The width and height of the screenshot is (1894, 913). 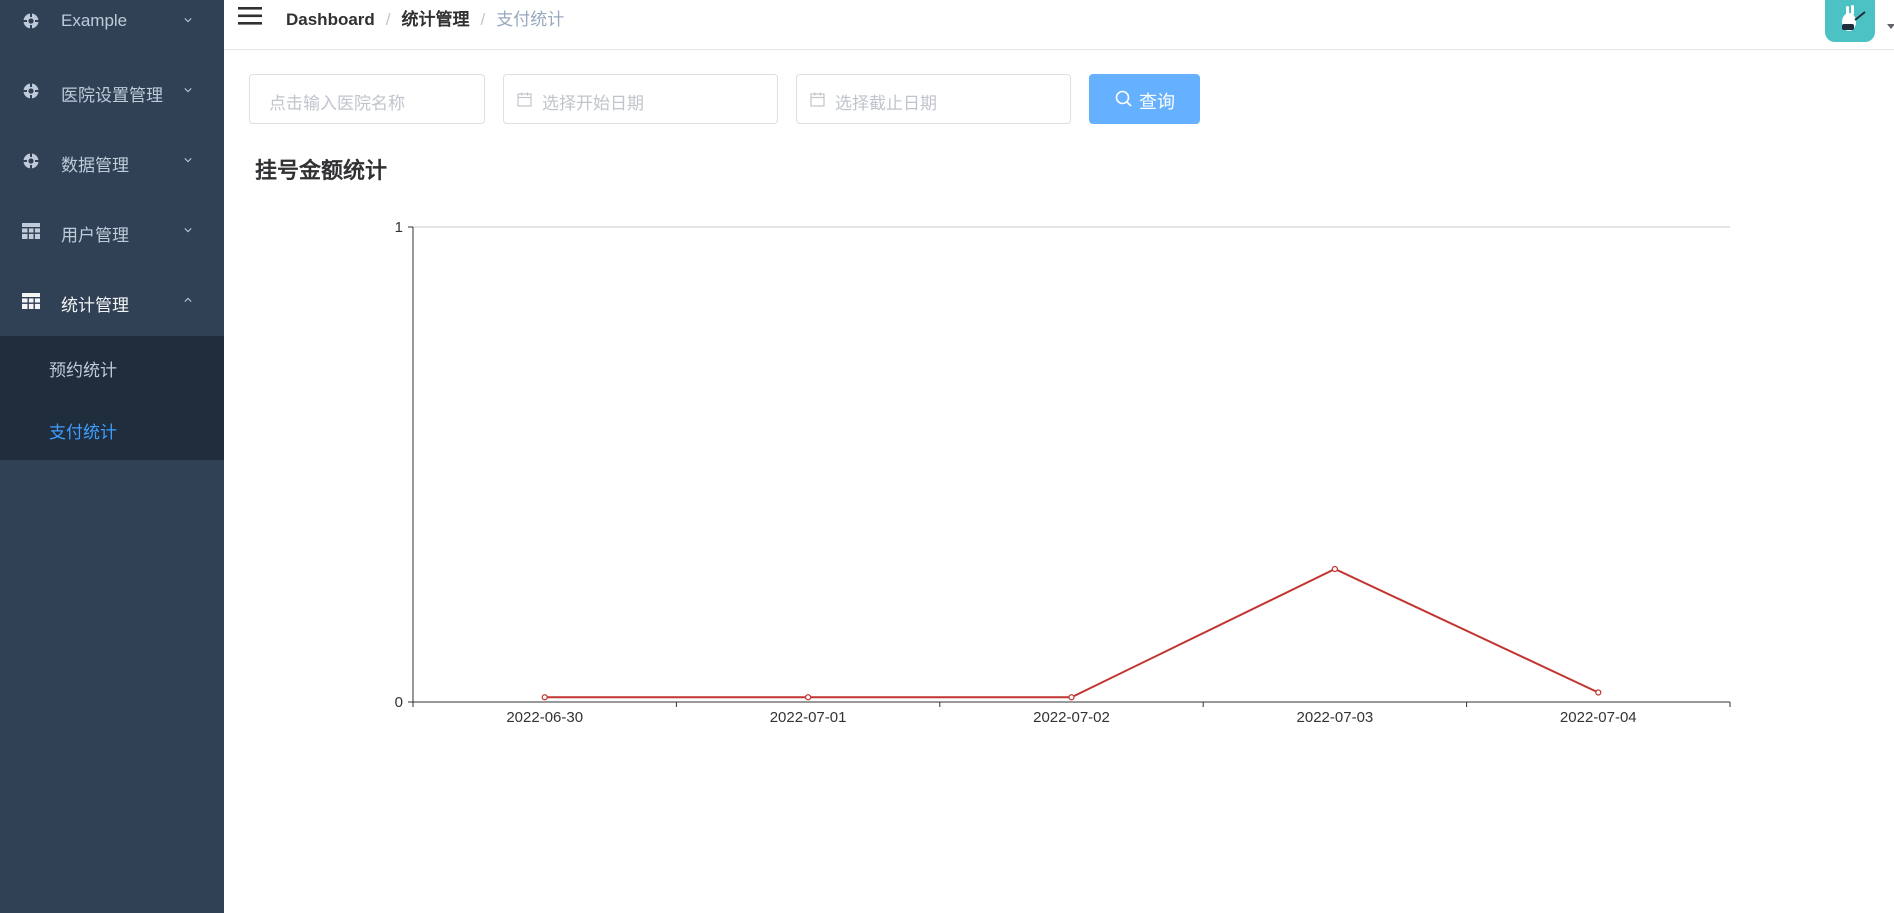 What do you see at coordinates (808, 717) in the screenshot?
I see `x-tick-label: 2022-07-01` at bounding box center [808, 717].